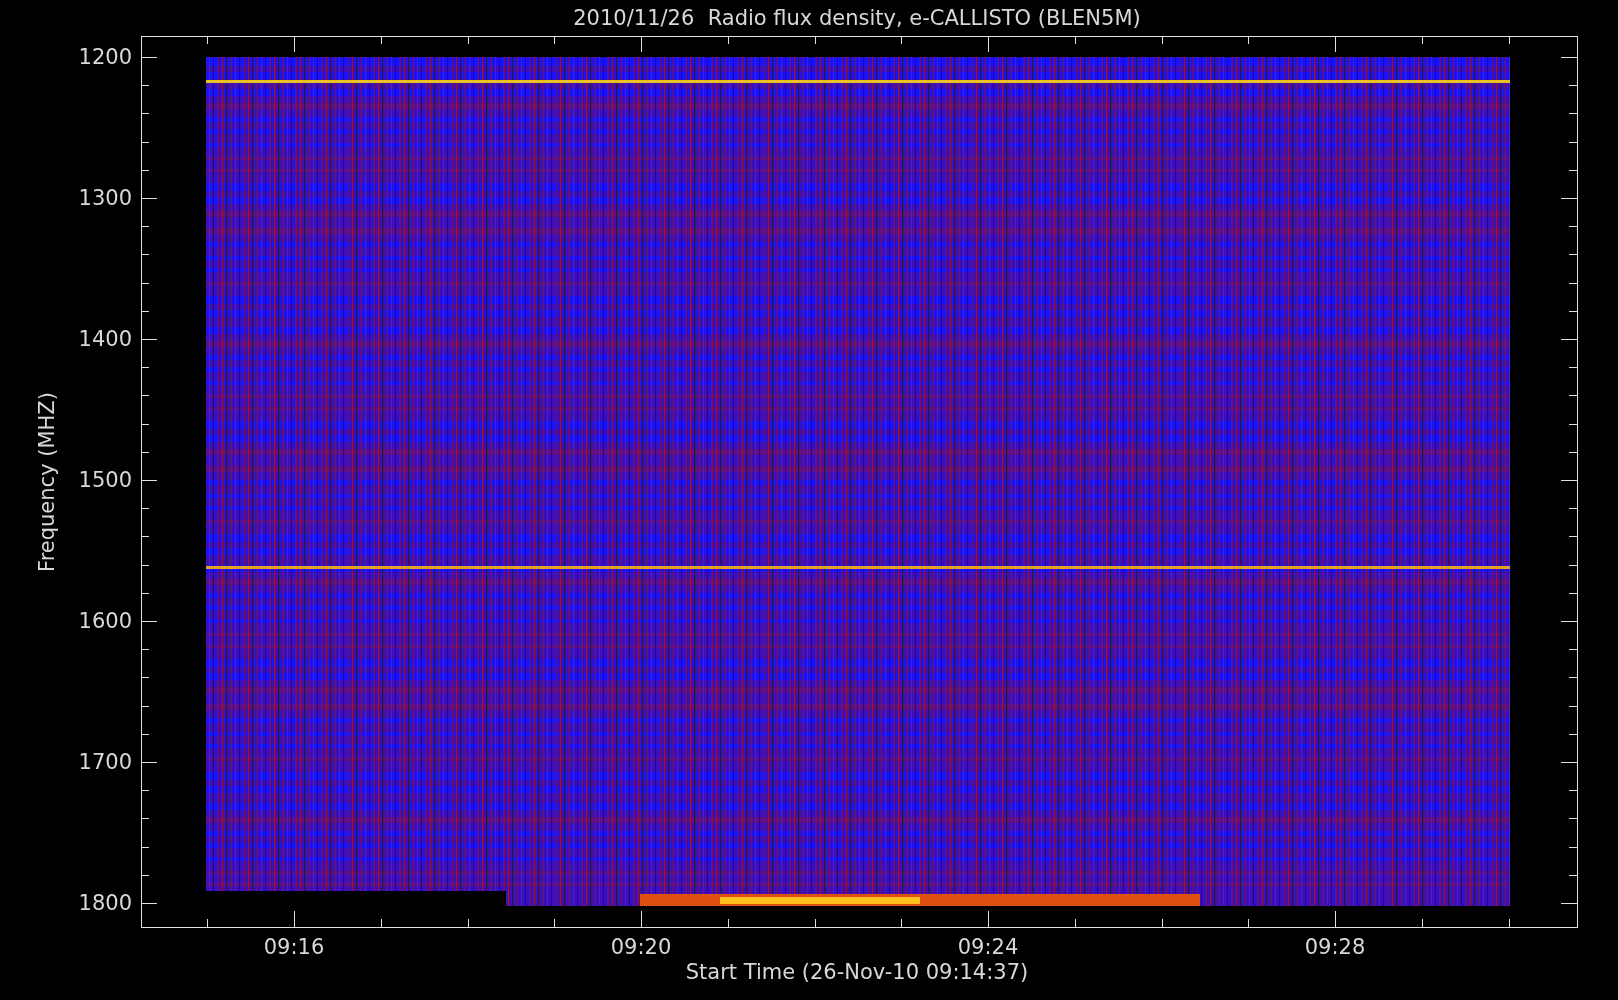  I want to click on x-tick-label: 09:24, so click(988, 947).